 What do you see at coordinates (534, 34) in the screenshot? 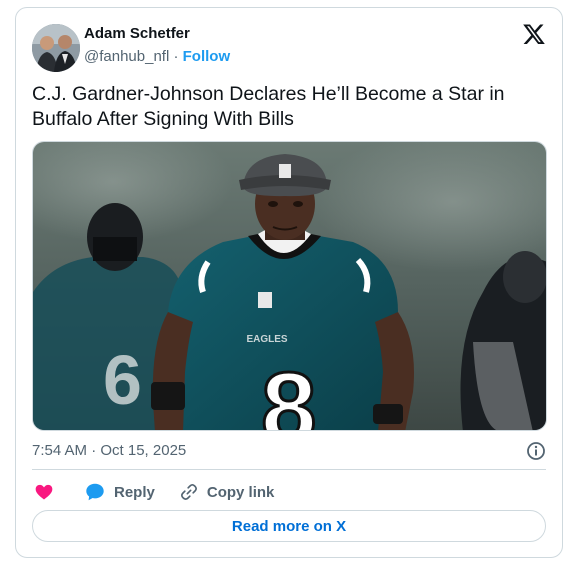
I see `x-logo-icon` at bounding box center [534, 34].